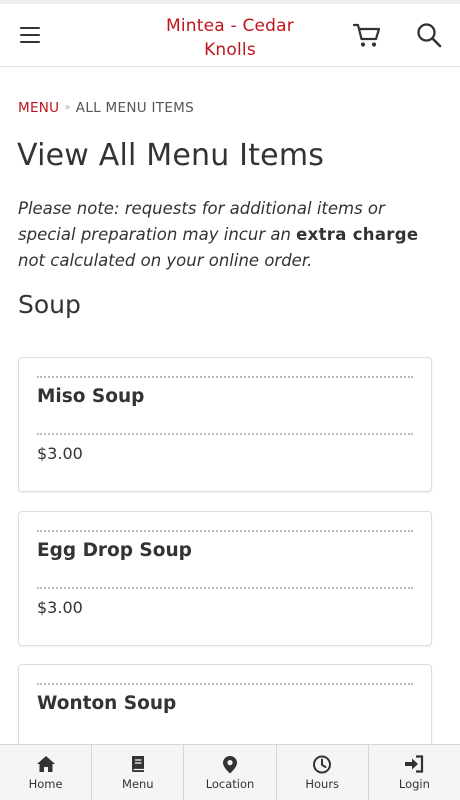 The image size is (460, 800). I want to click on nav-hours: Hours, so click(323, 772).